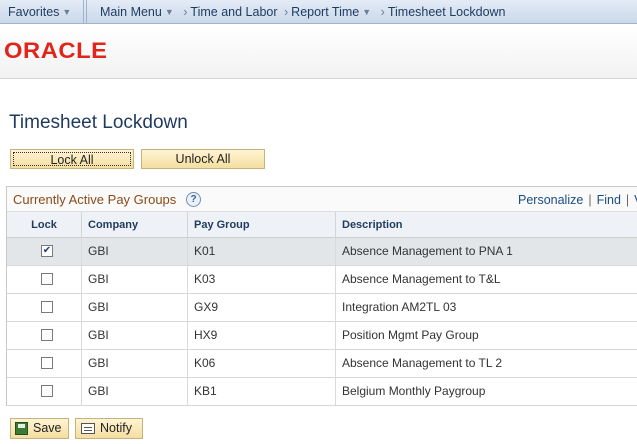 The height and width of the screenshot is (444, 637). I want to click on breadcrumb-time-and-labor: Time and Labor, so click(233, 12).